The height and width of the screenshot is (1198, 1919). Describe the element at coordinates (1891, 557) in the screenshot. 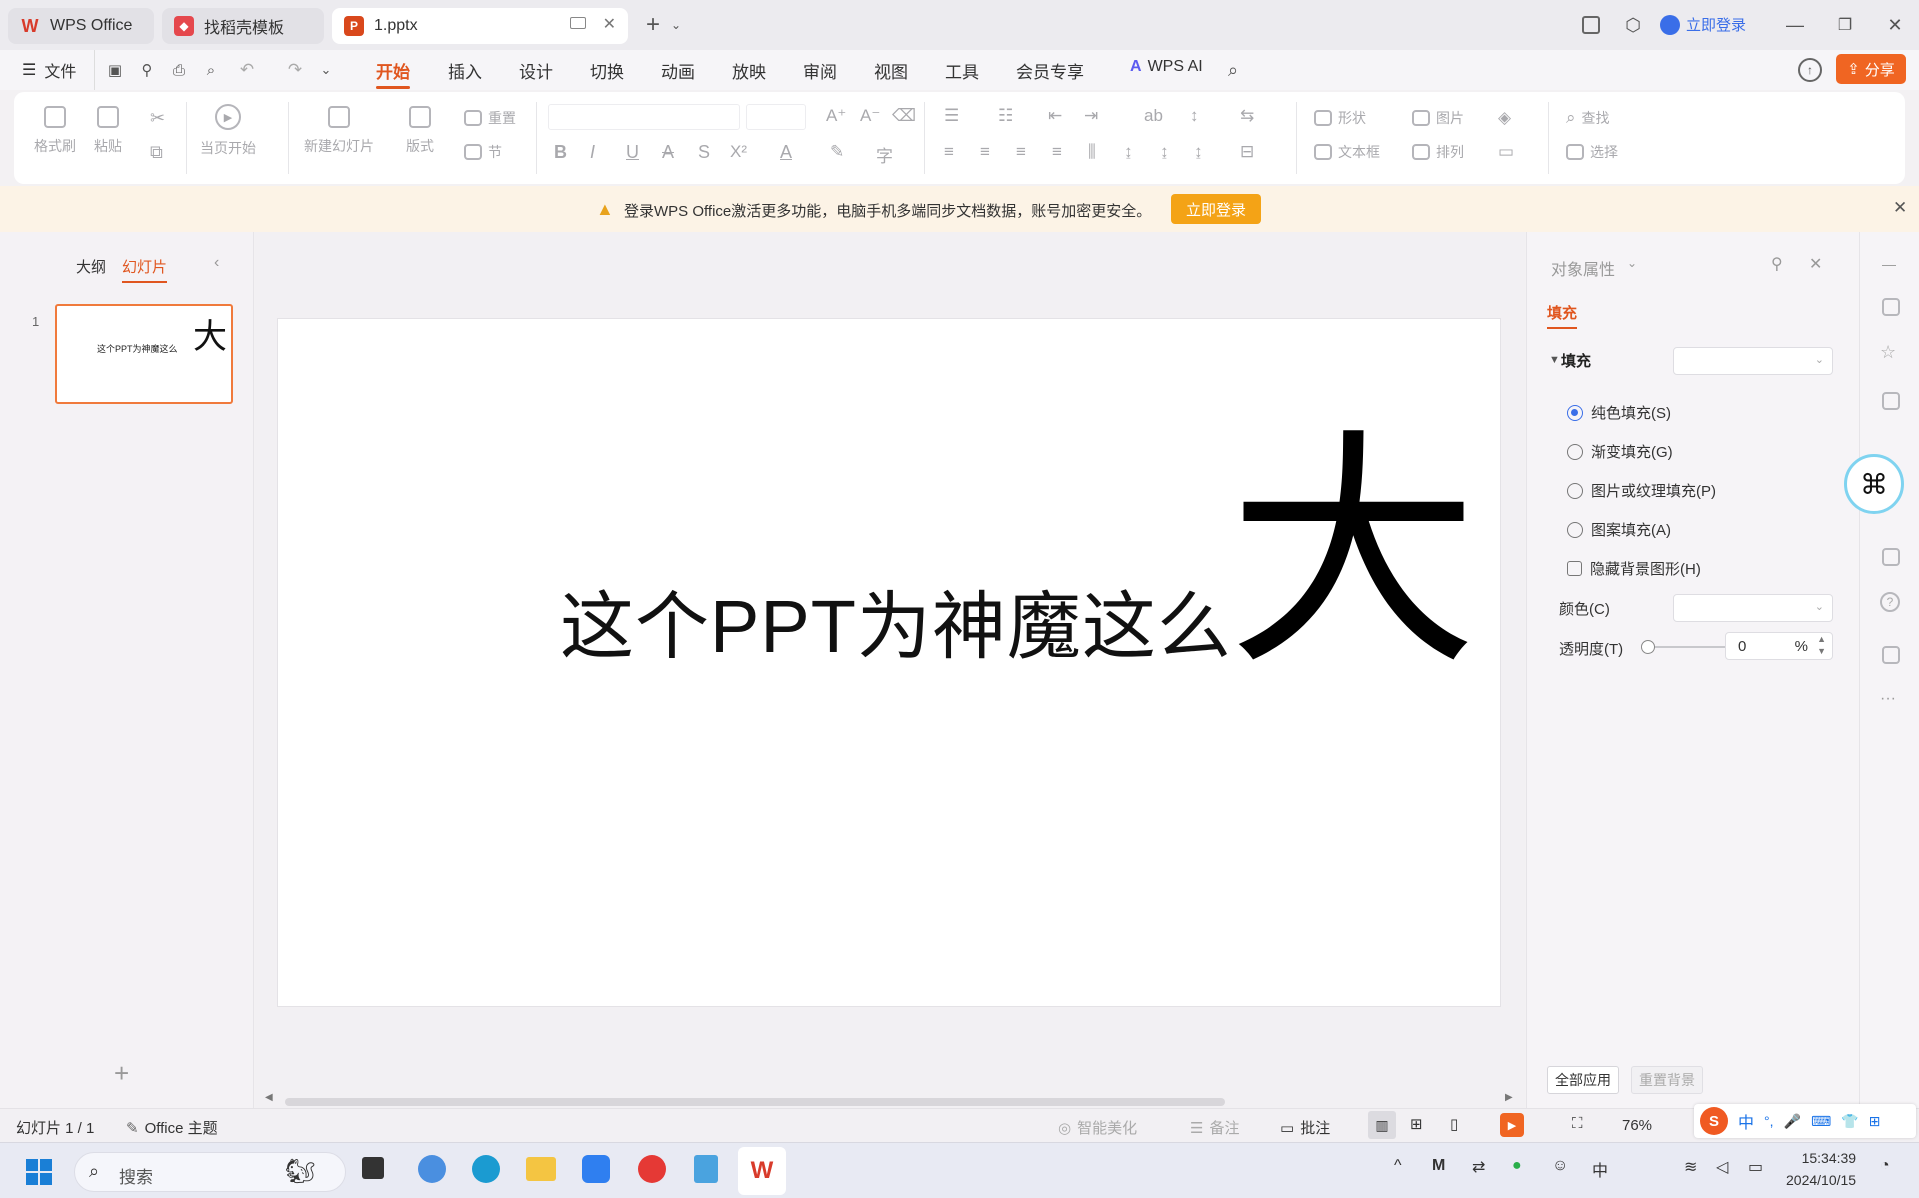

I see `book-icon` at that location.